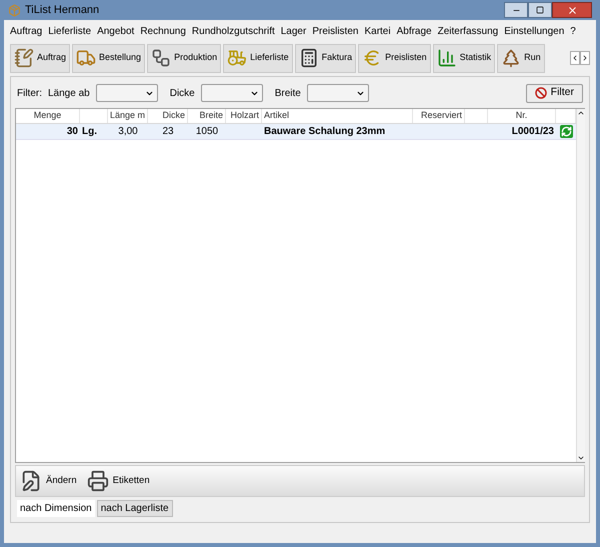  Describe the element at coordinates (207, 131) in the screenshot. I see `table-cell: 1050` at that location.